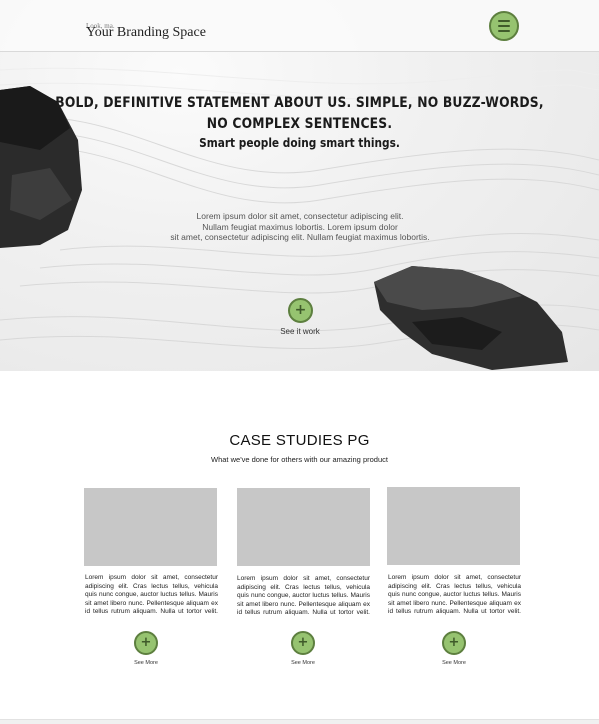  Describe the element at coordinates (299, 440) in the screenshot. I see `case-studies-title: CASE STUDIES PG` at that location.